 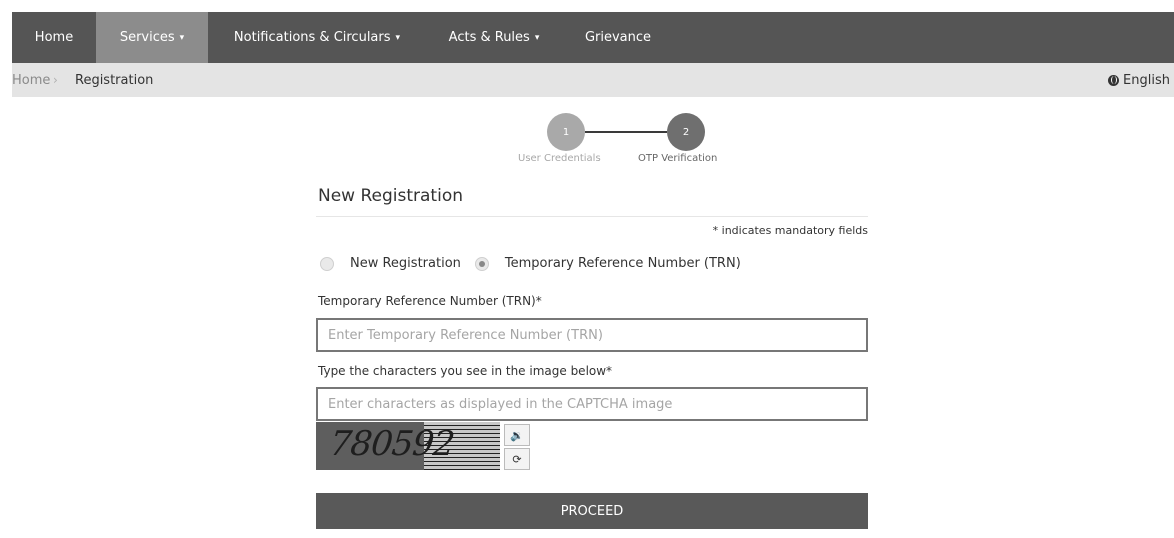 What do you see at coordinates (1114, 80) in the screenshot?
I see `globe-icon` at bounding box center [1114, 80].